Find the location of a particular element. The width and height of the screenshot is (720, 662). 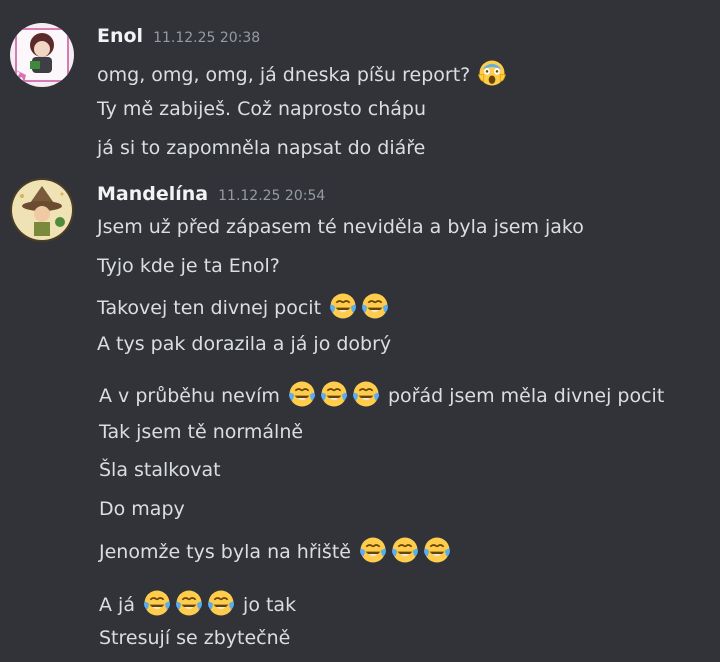

message-line: A já jo tak is located at coordinates (197, 603).